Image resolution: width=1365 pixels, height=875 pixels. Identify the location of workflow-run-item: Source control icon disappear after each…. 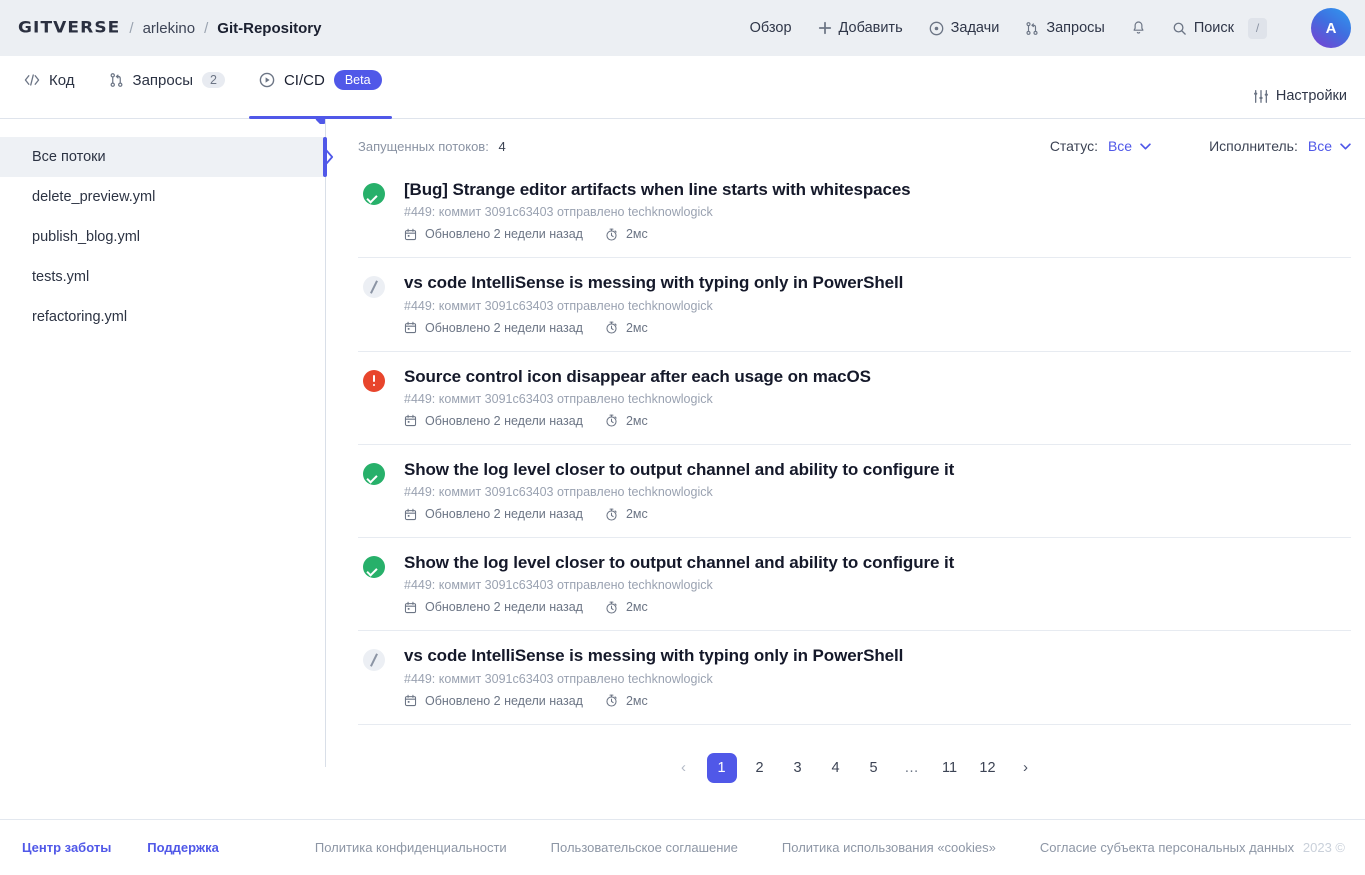
(854, 398).